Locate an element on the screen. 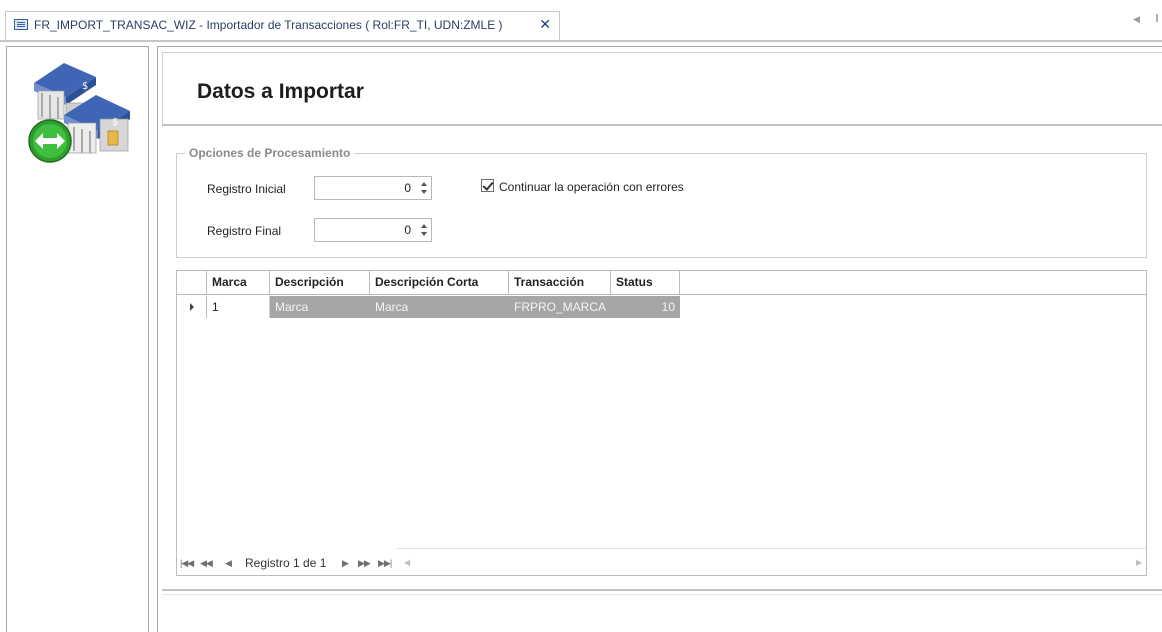 This screenshot has width=1162, height=632. table-cell-marca: 1 is located at coordinates (238, 307).